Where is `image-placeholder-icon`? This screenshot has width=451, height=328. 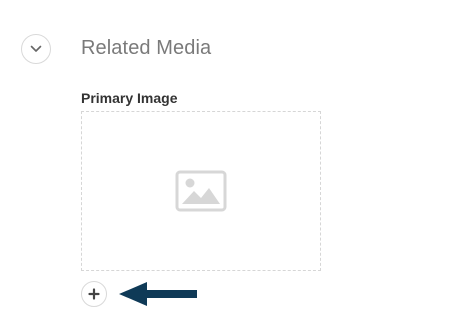
image-placeholder-icon is located at coordinates (201, 191).